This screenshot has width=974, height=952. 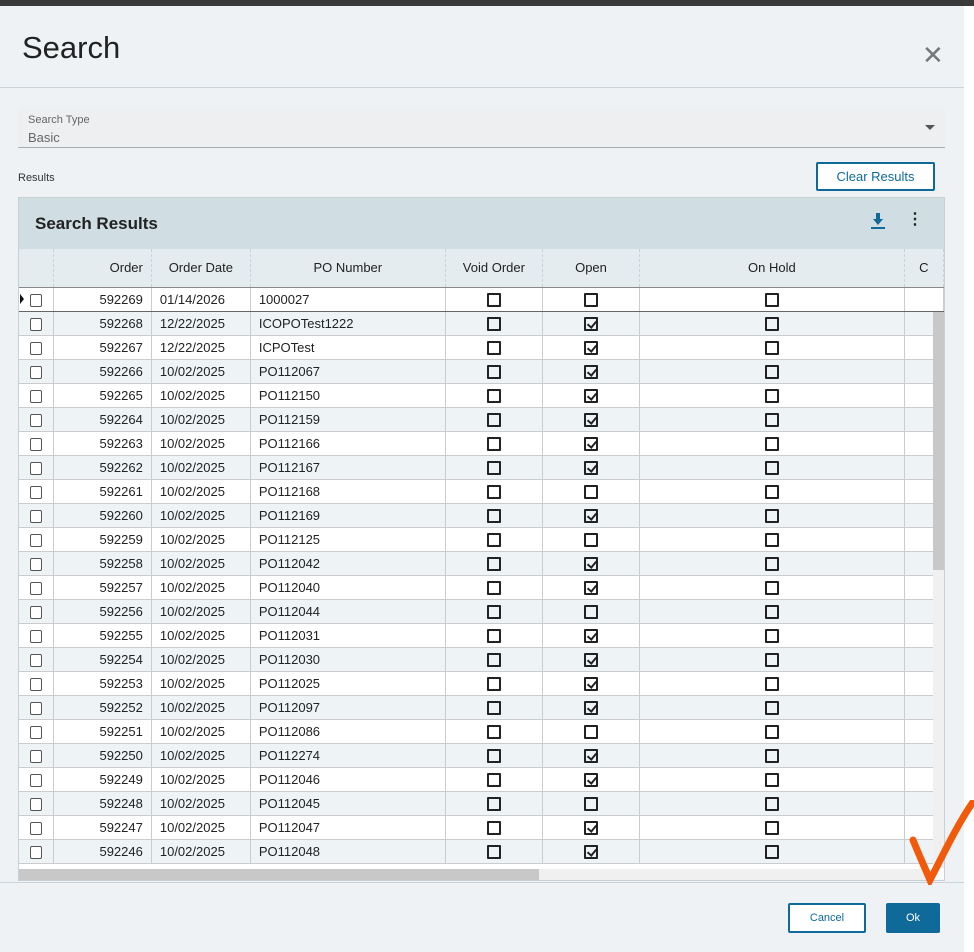 What do you see at coordinates (201, 347) in the screenshot?
I see `order-date-cell: 12/22/2025` at bounding box center [201, 347].